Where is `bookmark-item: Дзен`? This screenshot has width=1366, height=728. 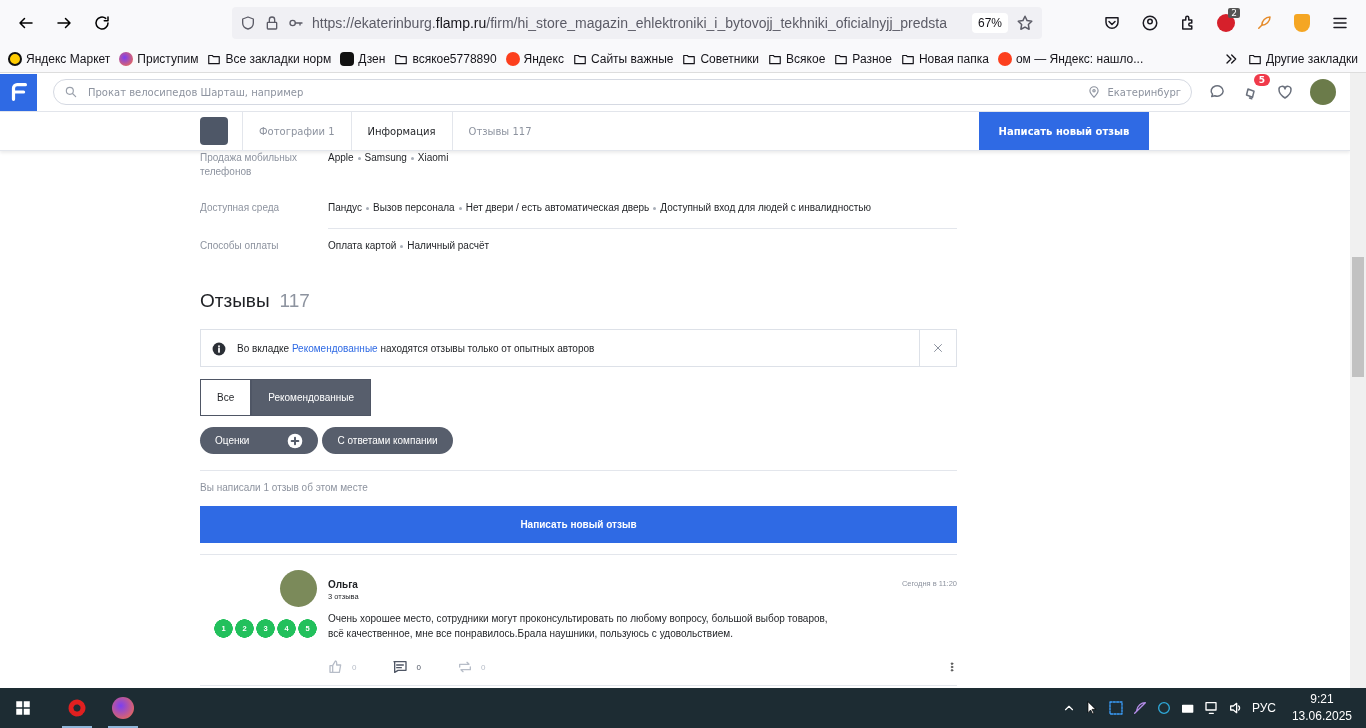
bookmark-item: Дзен is located at coordinates (363, 59).